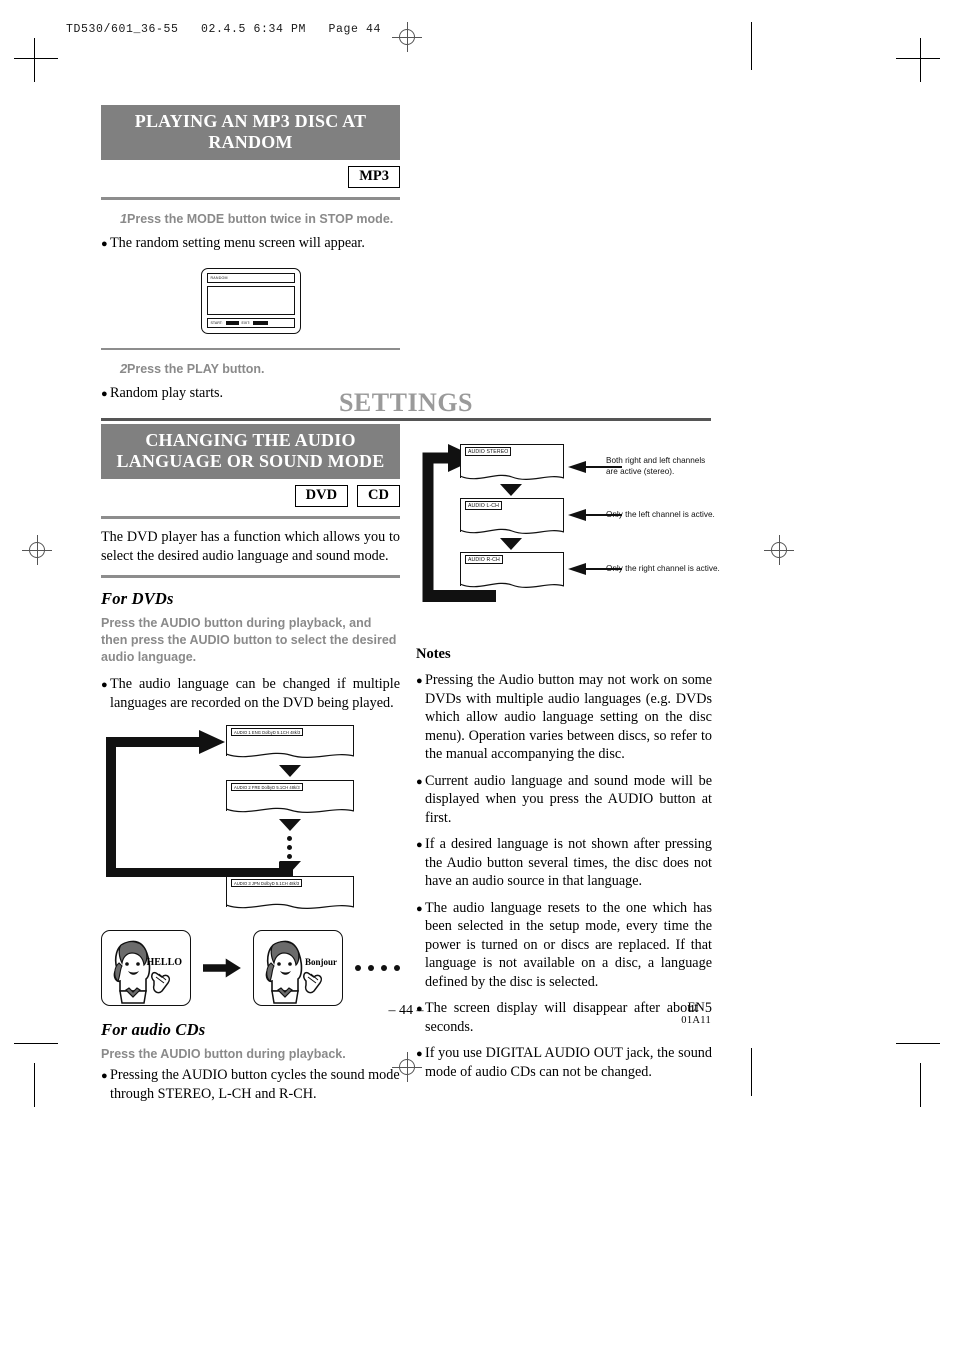  I want to click on crop-mark-top-center, so click(751, 46).